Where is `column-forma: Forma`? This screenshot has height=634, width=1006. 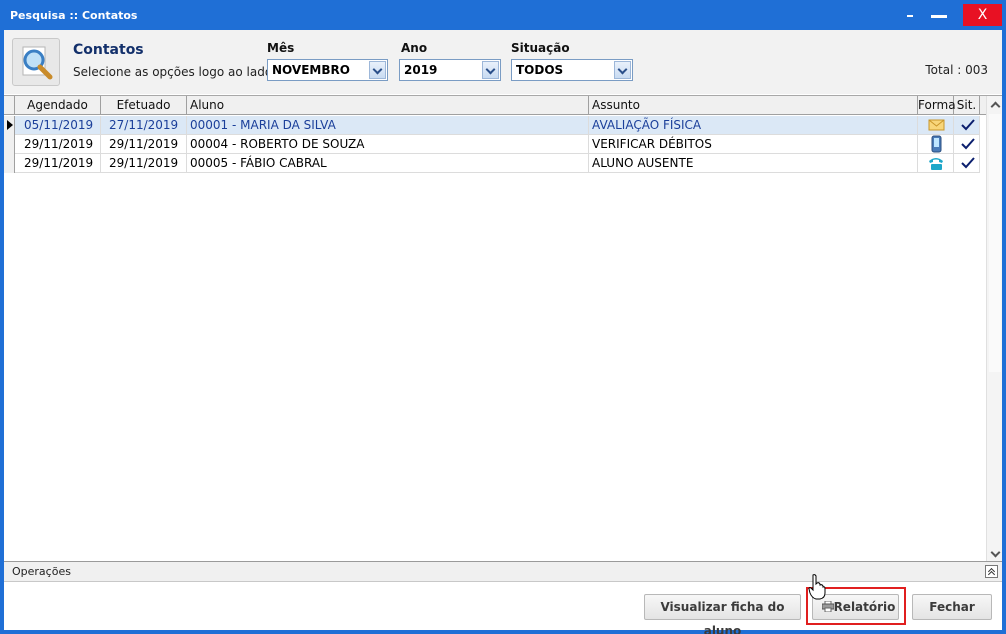
column-forma: Forma is located at coordinates (937, 105).